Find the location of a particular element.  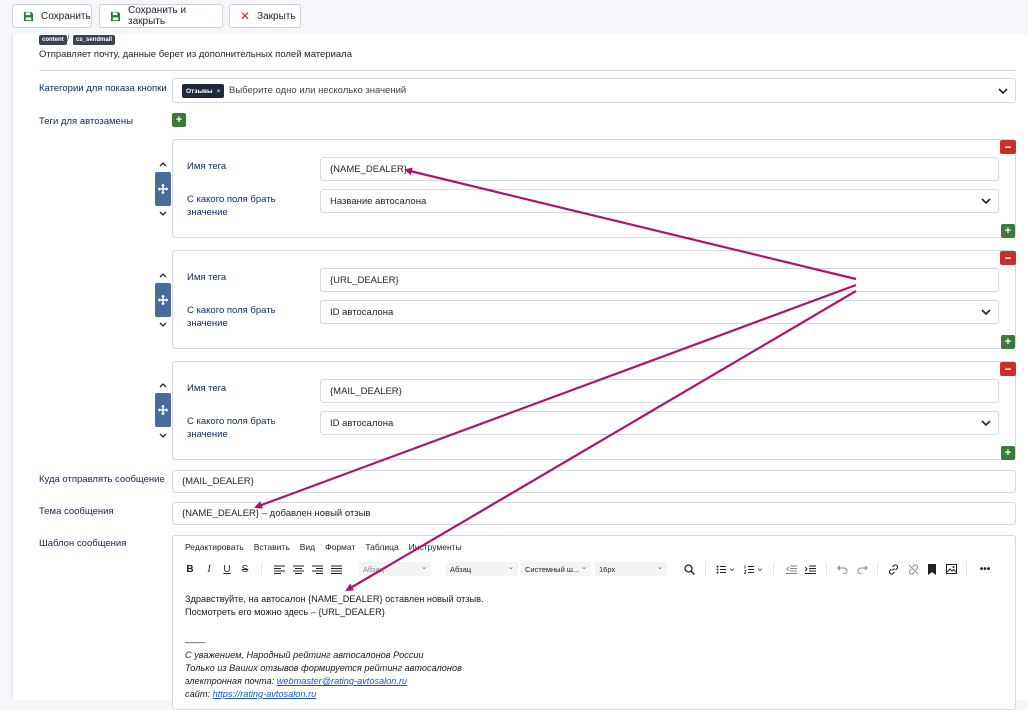

redo-icon is located at coordinates (862, 569).